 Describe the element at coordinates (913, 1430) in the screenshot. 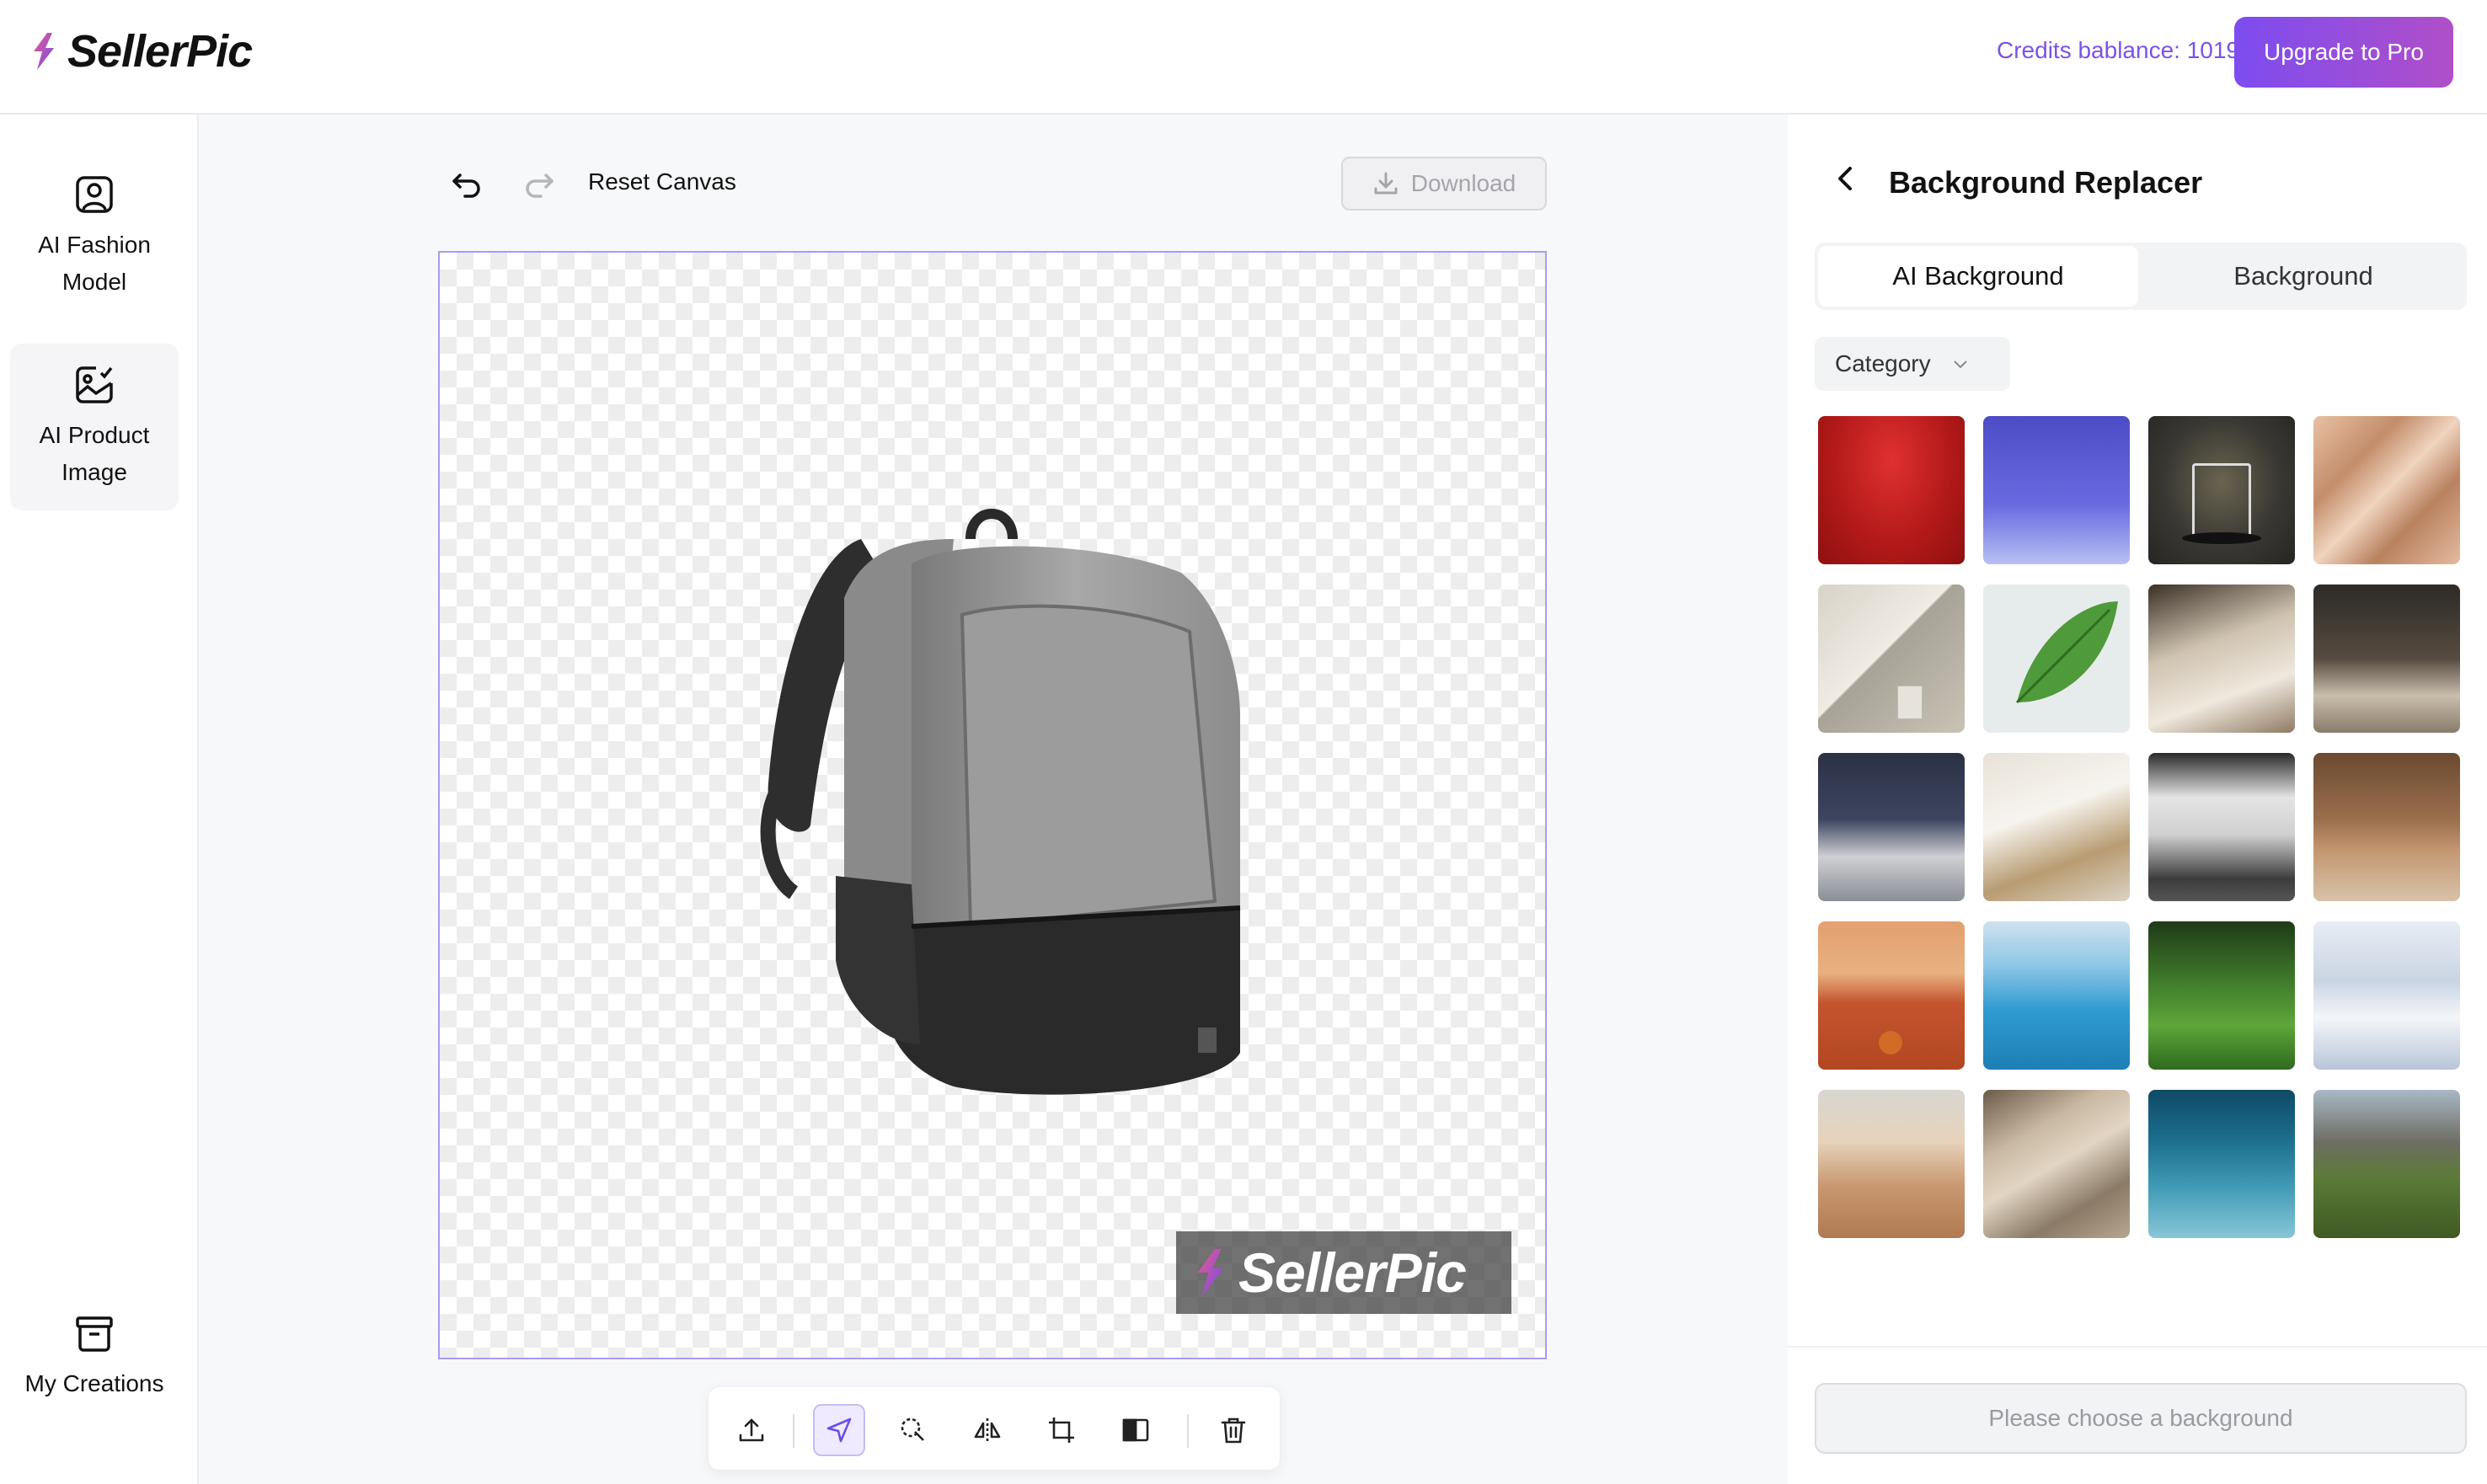

I see `lasso-select-icon` at that location.